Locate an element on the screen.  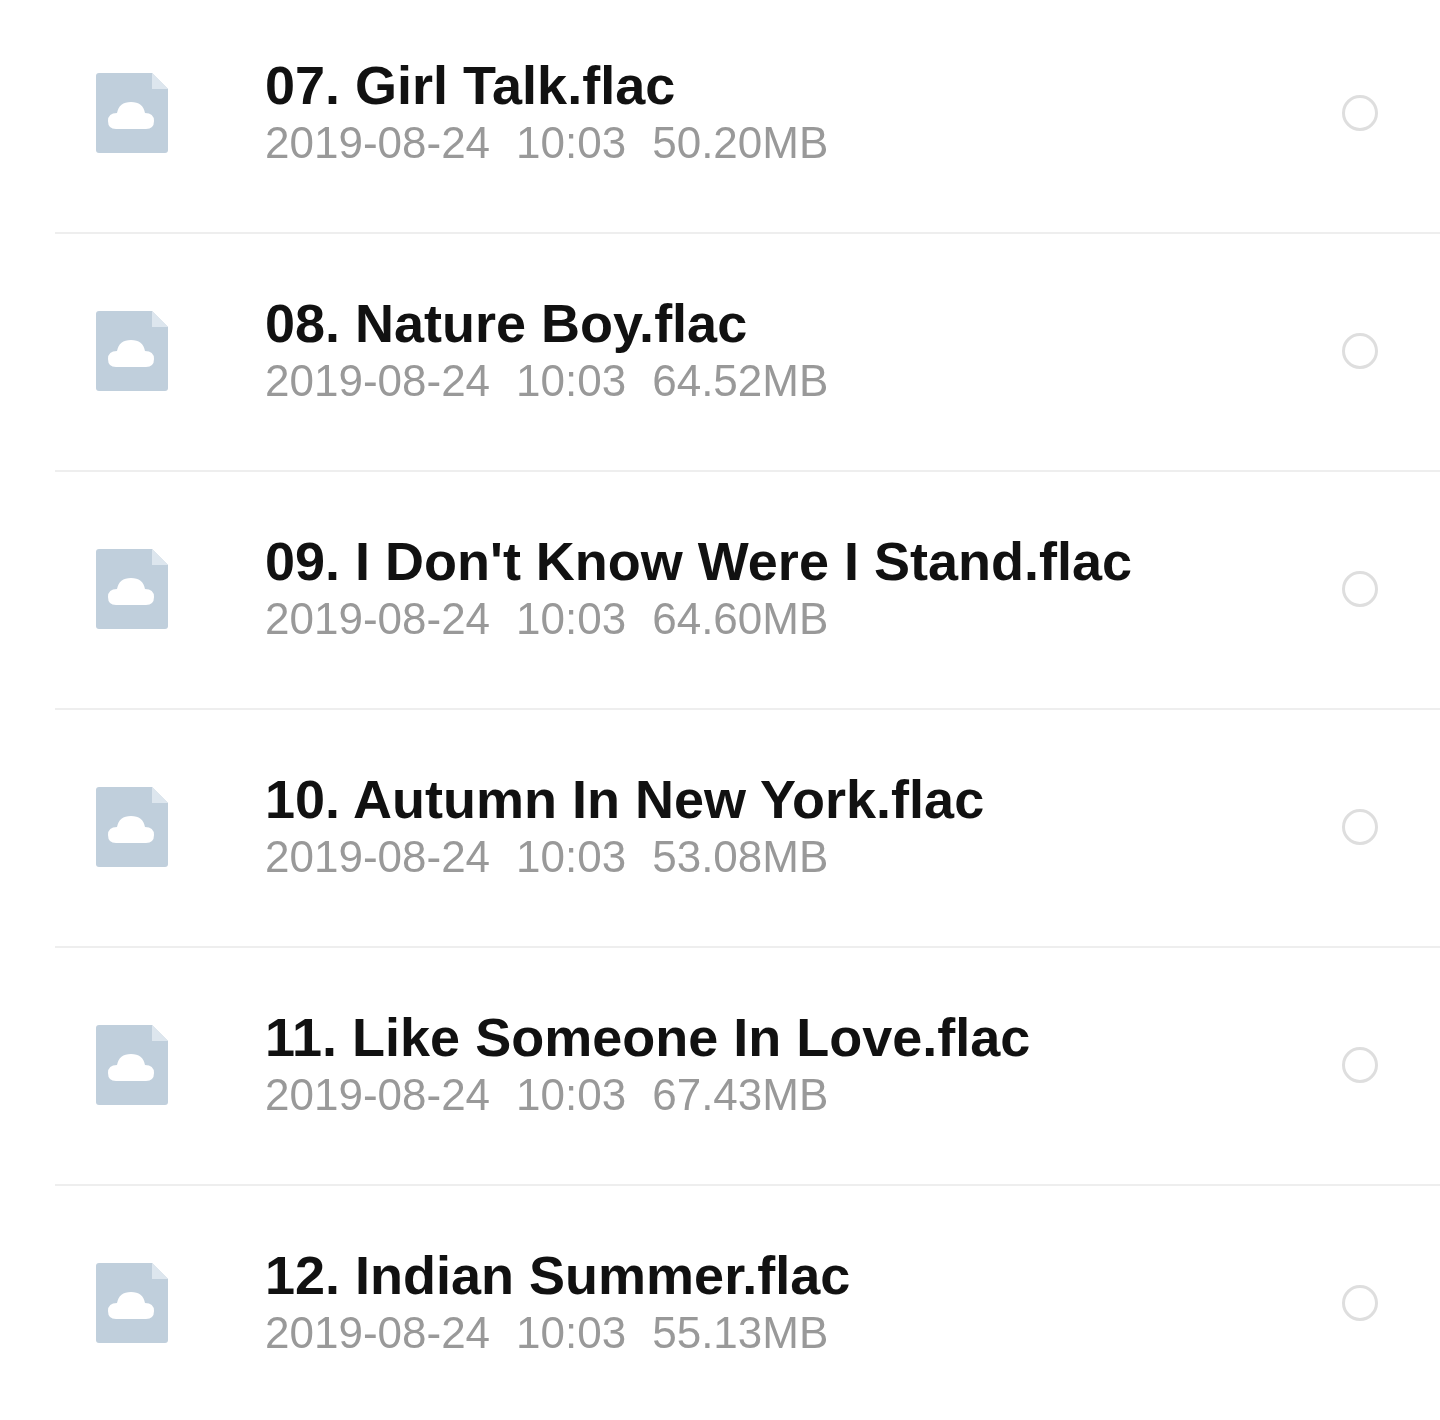
file-size: 50.20MB is located at coordinates (740, 143).